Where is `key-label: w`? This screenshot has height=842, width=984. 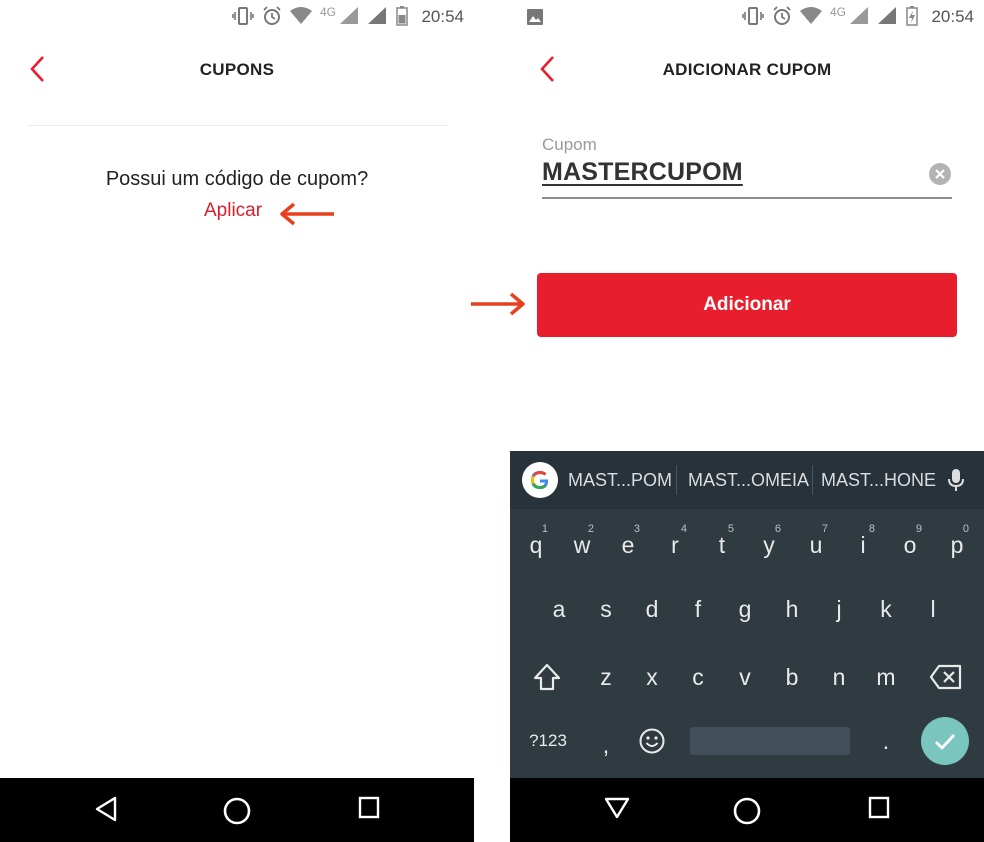 key-label: w is located at coordinates (582, 545).